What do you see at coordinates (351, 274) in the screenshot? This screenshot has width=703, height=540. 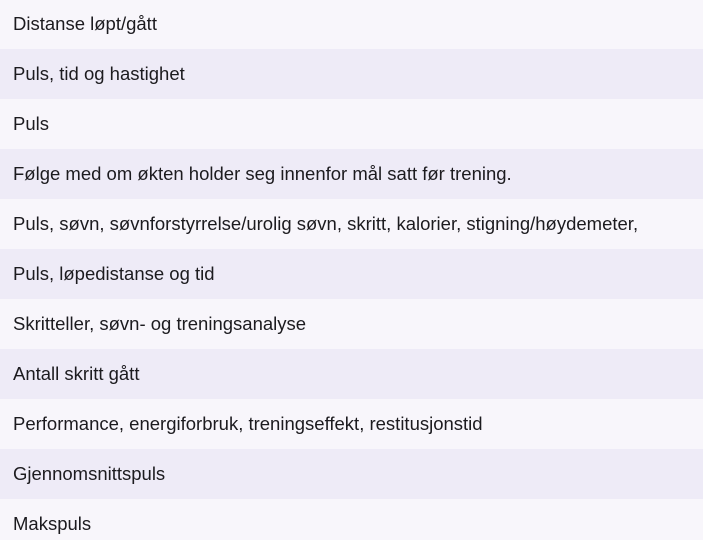 I see `list-item: Puls, løpedistanse og tid` at bounding box center [351, 274].